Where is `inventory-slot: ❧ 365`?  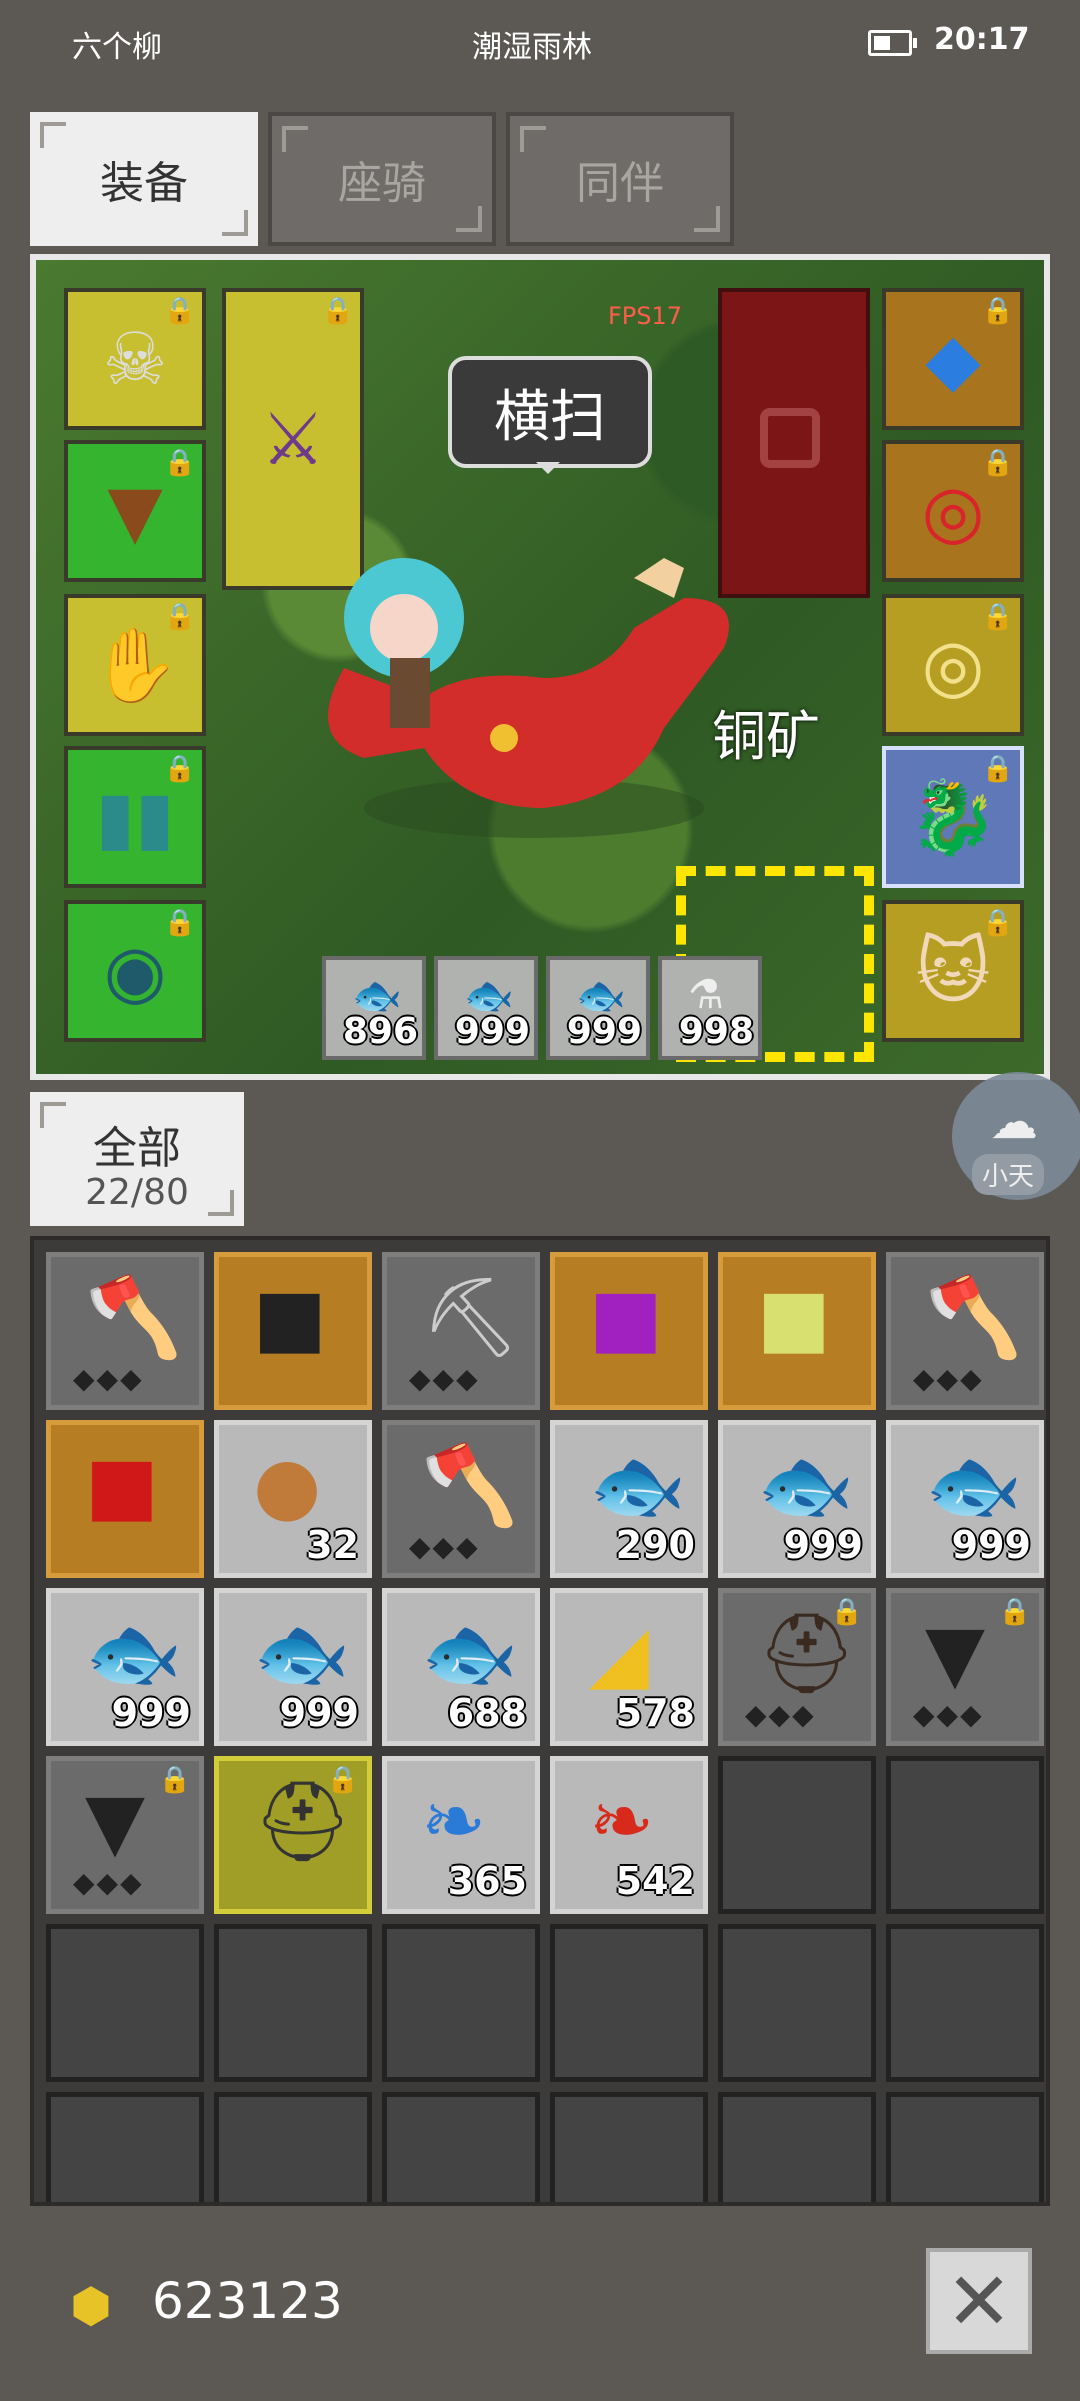 inventory-slot: ❧ 365 is located at coordinates (461, 1835).